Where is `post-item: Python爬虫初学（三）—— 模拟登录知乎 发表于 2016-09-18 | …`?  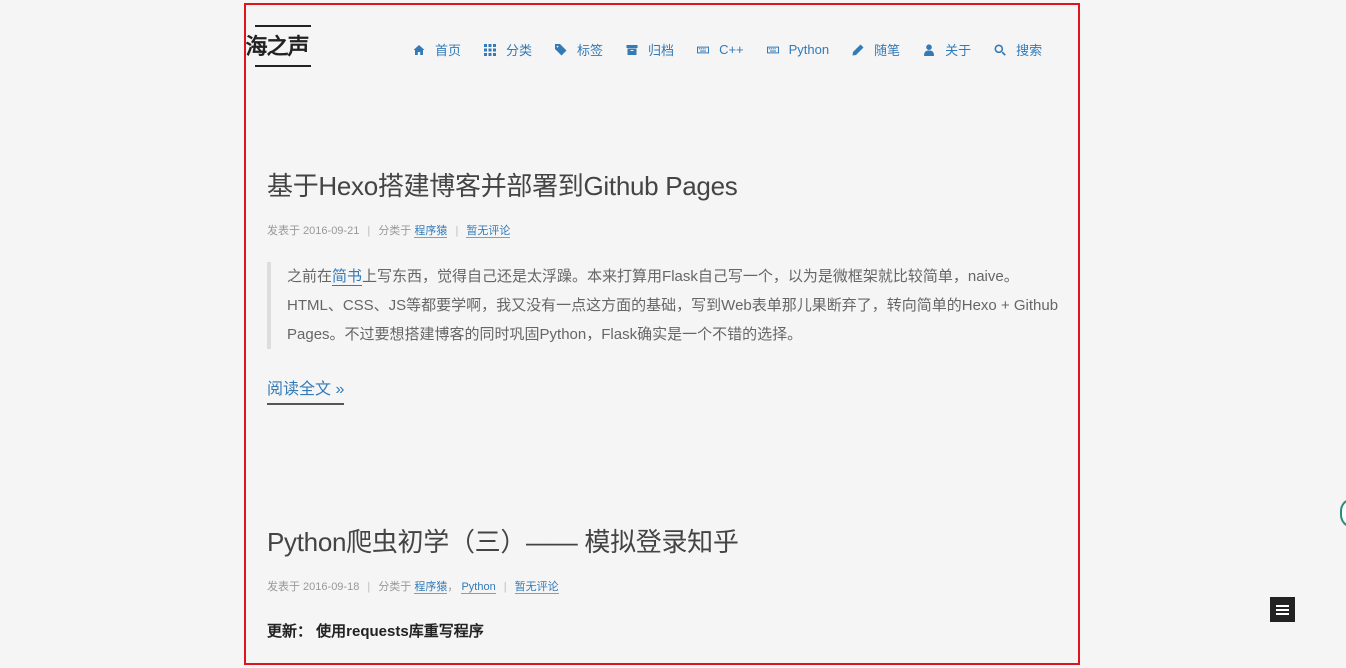 post-item: Python爬虫初学（三）—— 模拟登录知乎 发表于 2016-09-18 | … is located at coordinates (665, 583).